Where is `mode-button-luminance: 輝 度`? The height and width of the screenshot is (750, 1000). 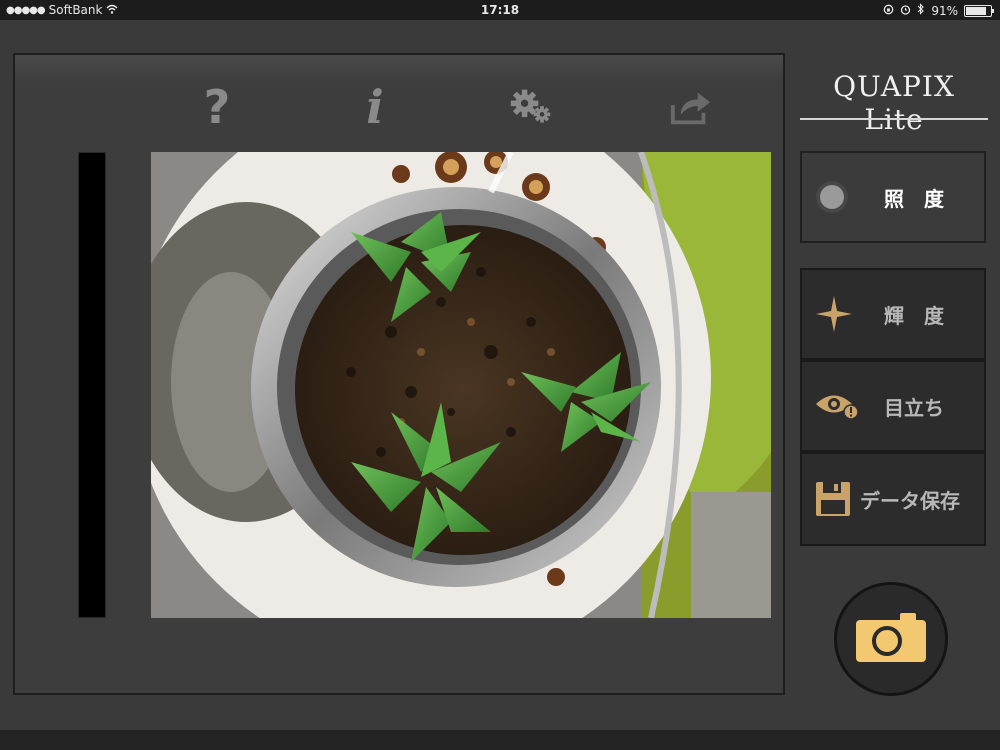
mode-button-luminance: 輝 度 is located at coordinates (893, 314).